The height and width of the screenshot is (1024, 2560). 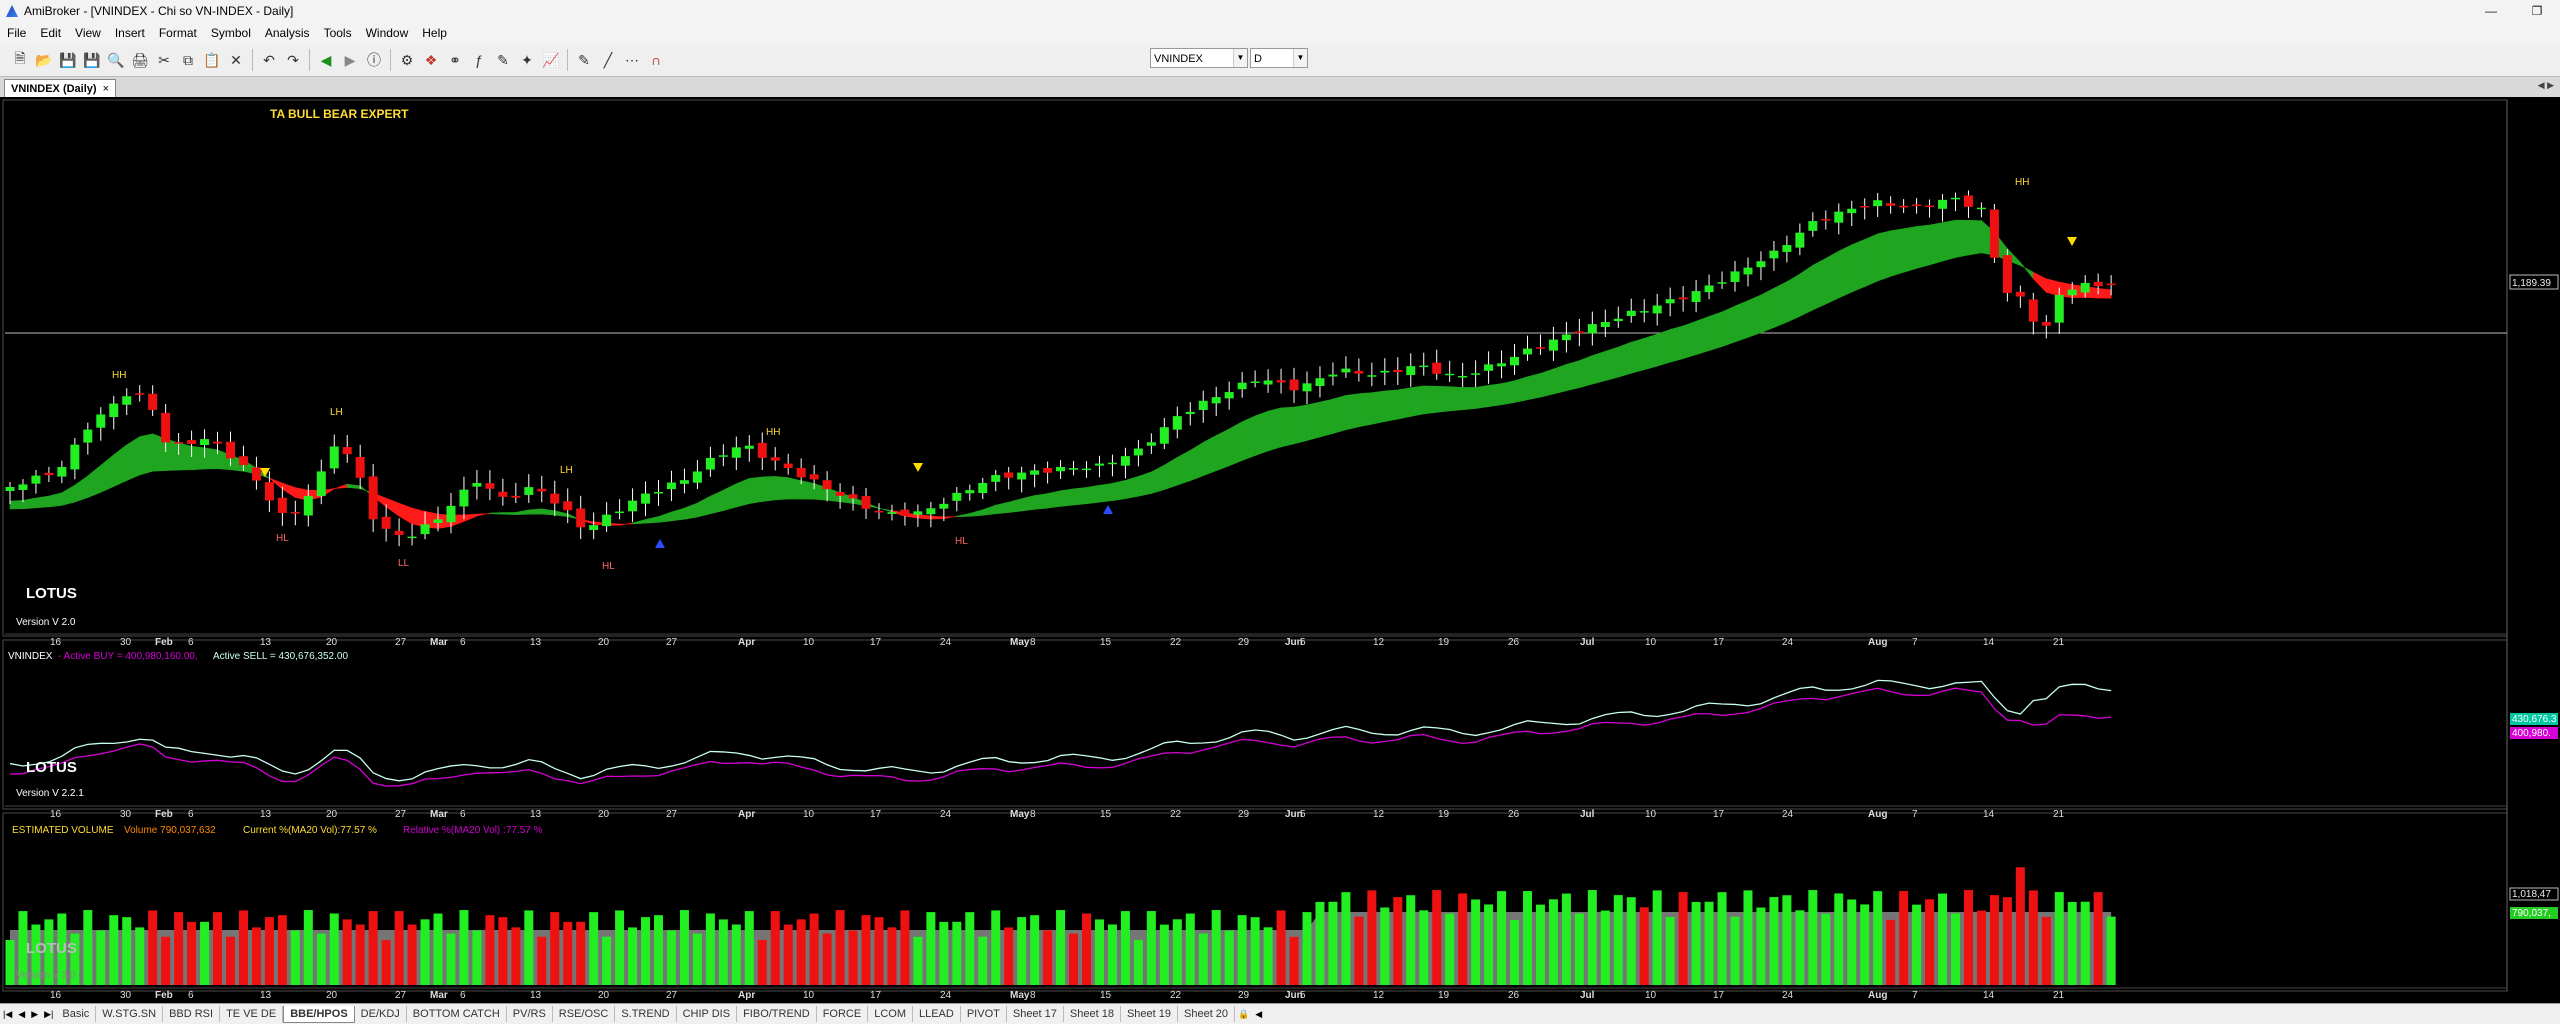 I want to click on sheet-tab: Sheet 19, so click(x=1149, y=1013).